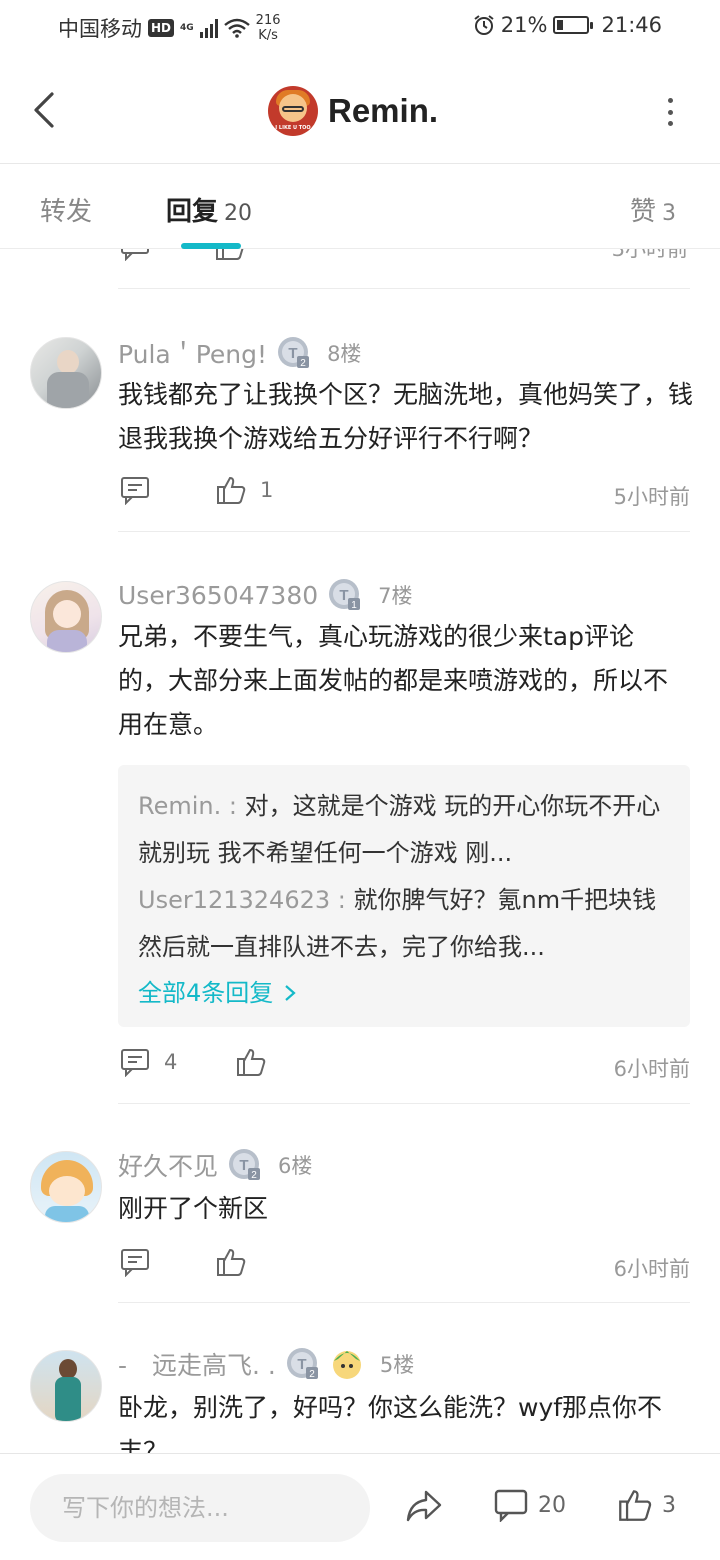  What do you see at coordinates (267, 490) in the screenshot?
I see `like-count: 1` at bounding box center [267, 490].